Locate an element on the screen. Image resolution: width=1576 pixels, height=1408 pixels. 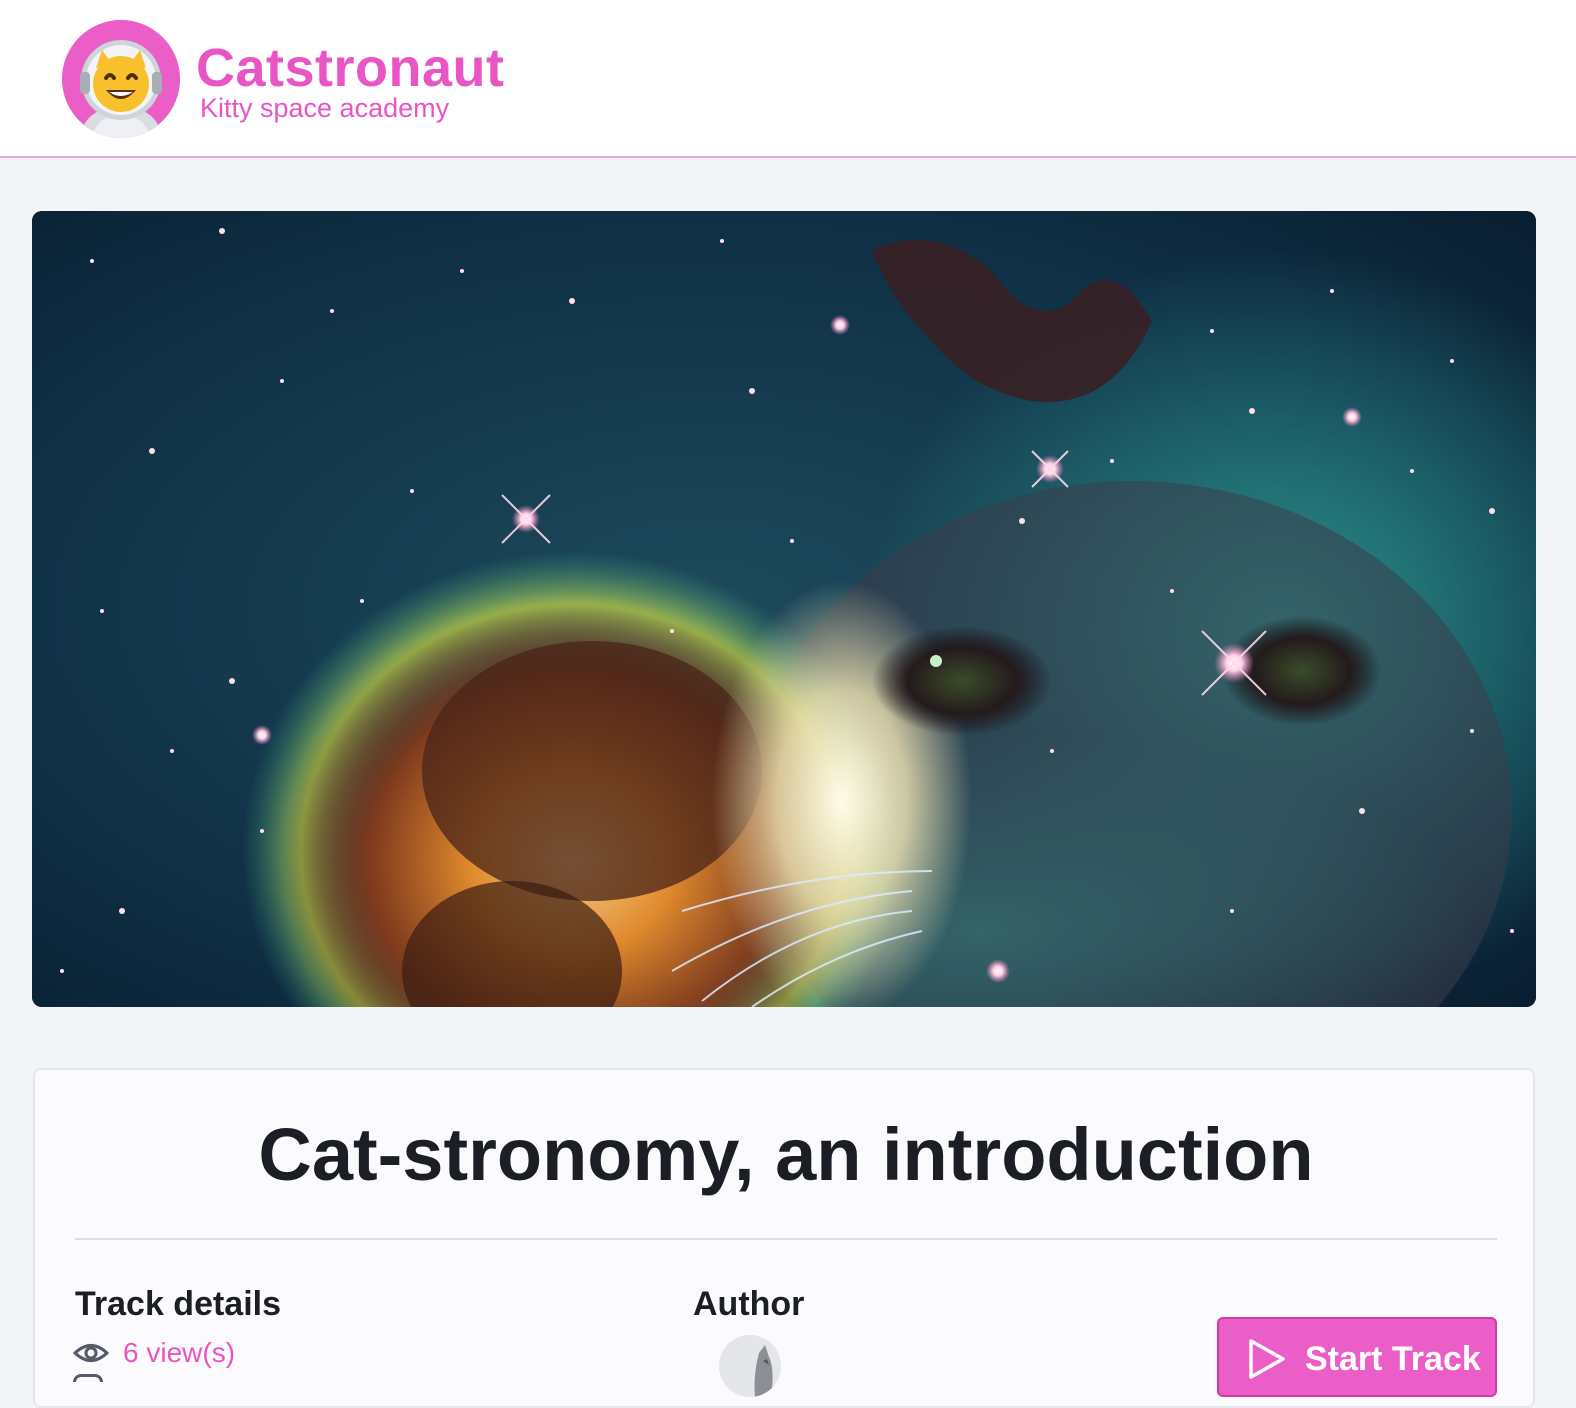
author-avatar is located at coordinates (750, 1366).